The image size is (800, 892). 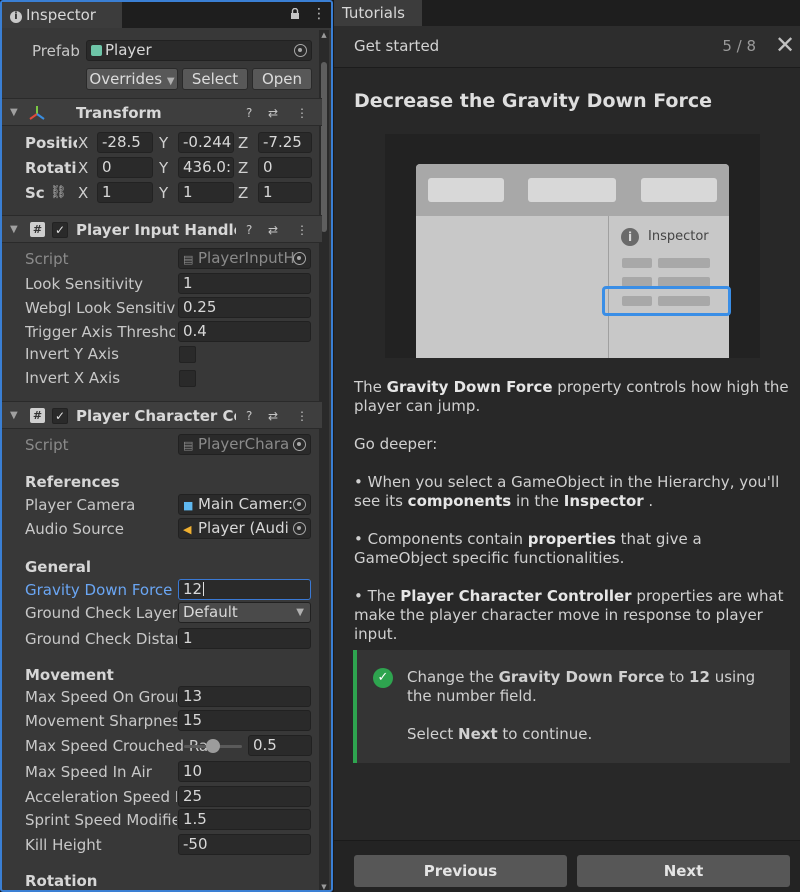 I want to click on checkmark-icon: ✓, so click(x=383, y=678).